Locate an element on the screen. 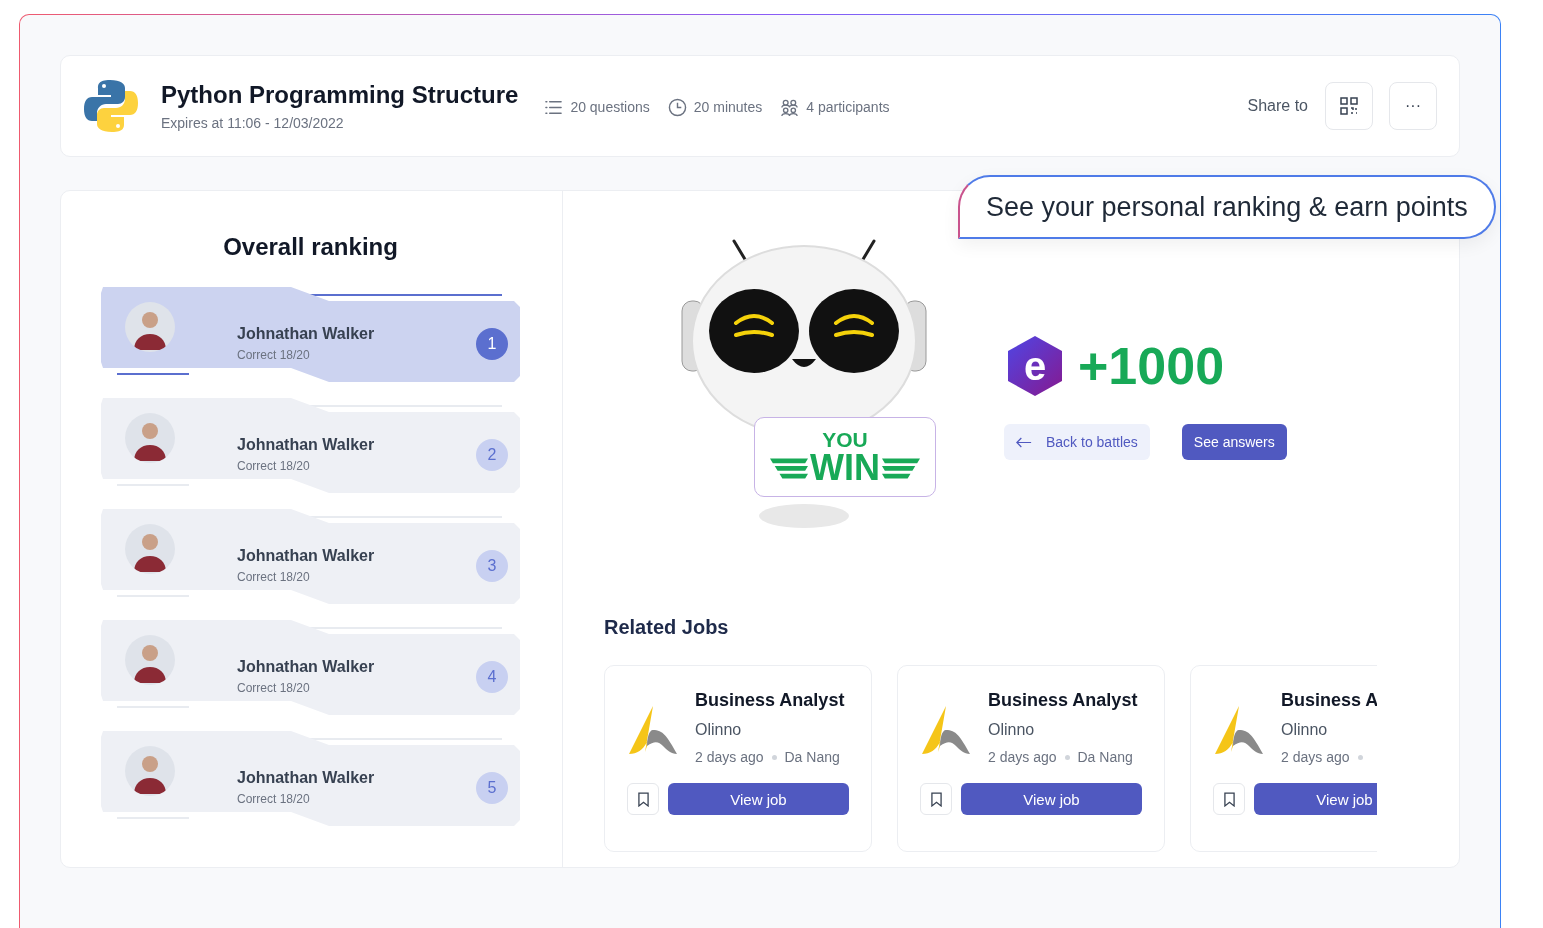 This screenshot has width=1543, height=928. stat-text: 4 participants is located at coordinates (848, 107).